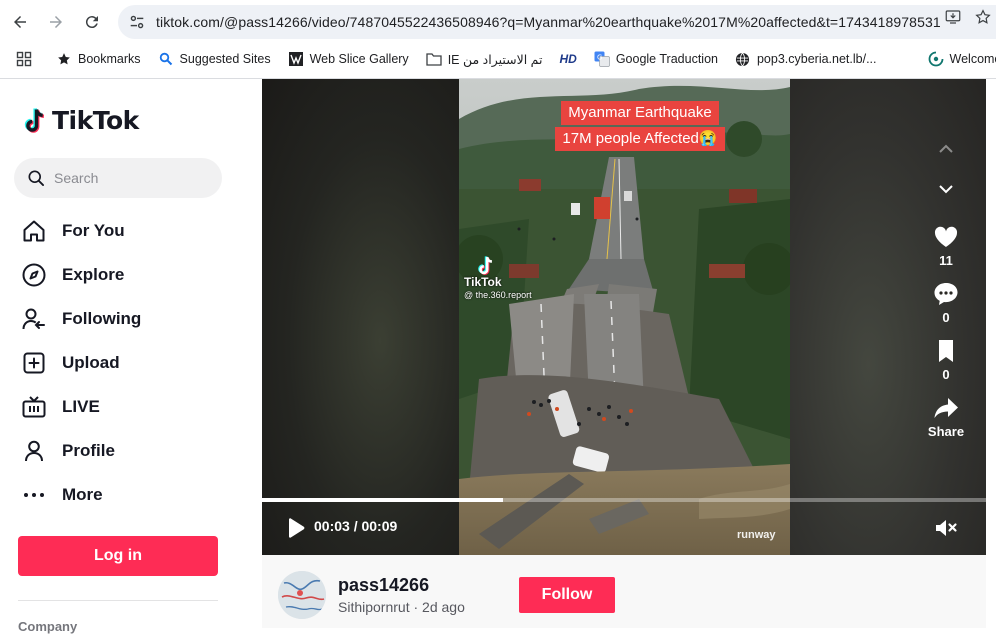  Describe the element at coordinates (946, 374) in the screenshot. I see `save-count: 0` at that location.